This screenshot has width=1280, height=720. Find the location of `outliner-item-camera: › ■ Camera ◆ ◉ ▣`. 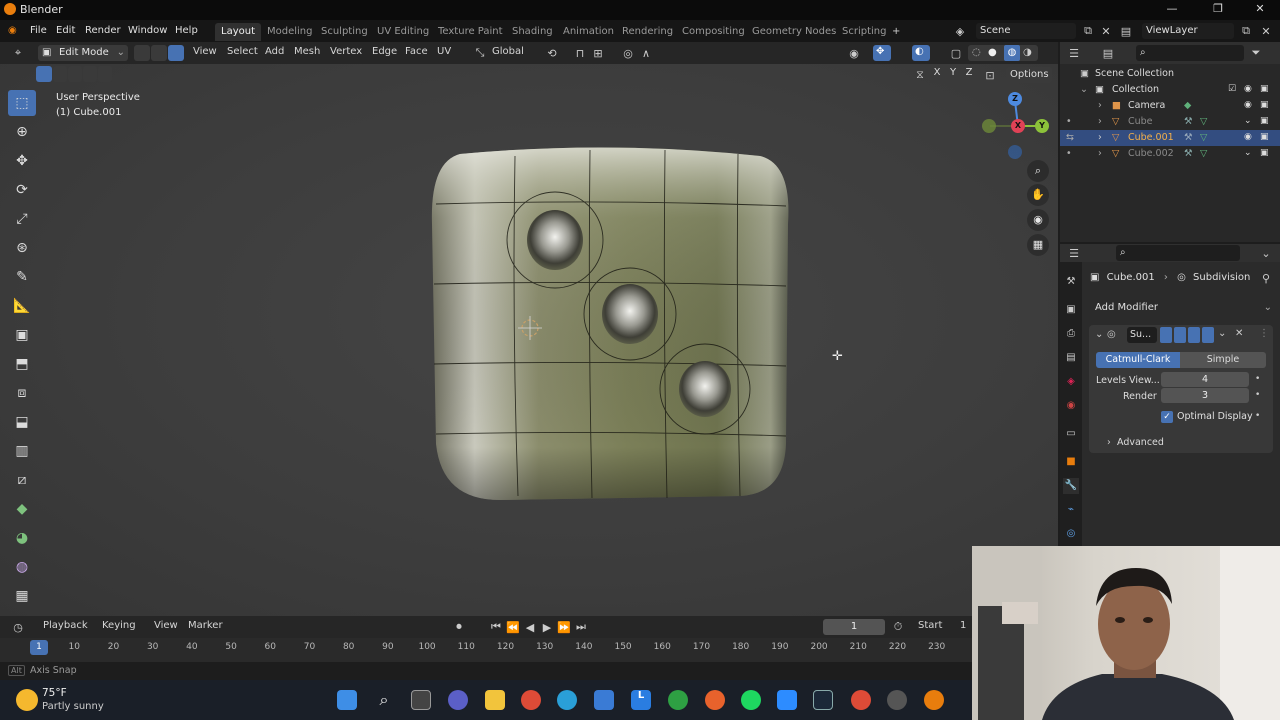

outliner-item-camera: › ■ Camera ◆ ◉ ▣ is located at coordinates (1170, 106).